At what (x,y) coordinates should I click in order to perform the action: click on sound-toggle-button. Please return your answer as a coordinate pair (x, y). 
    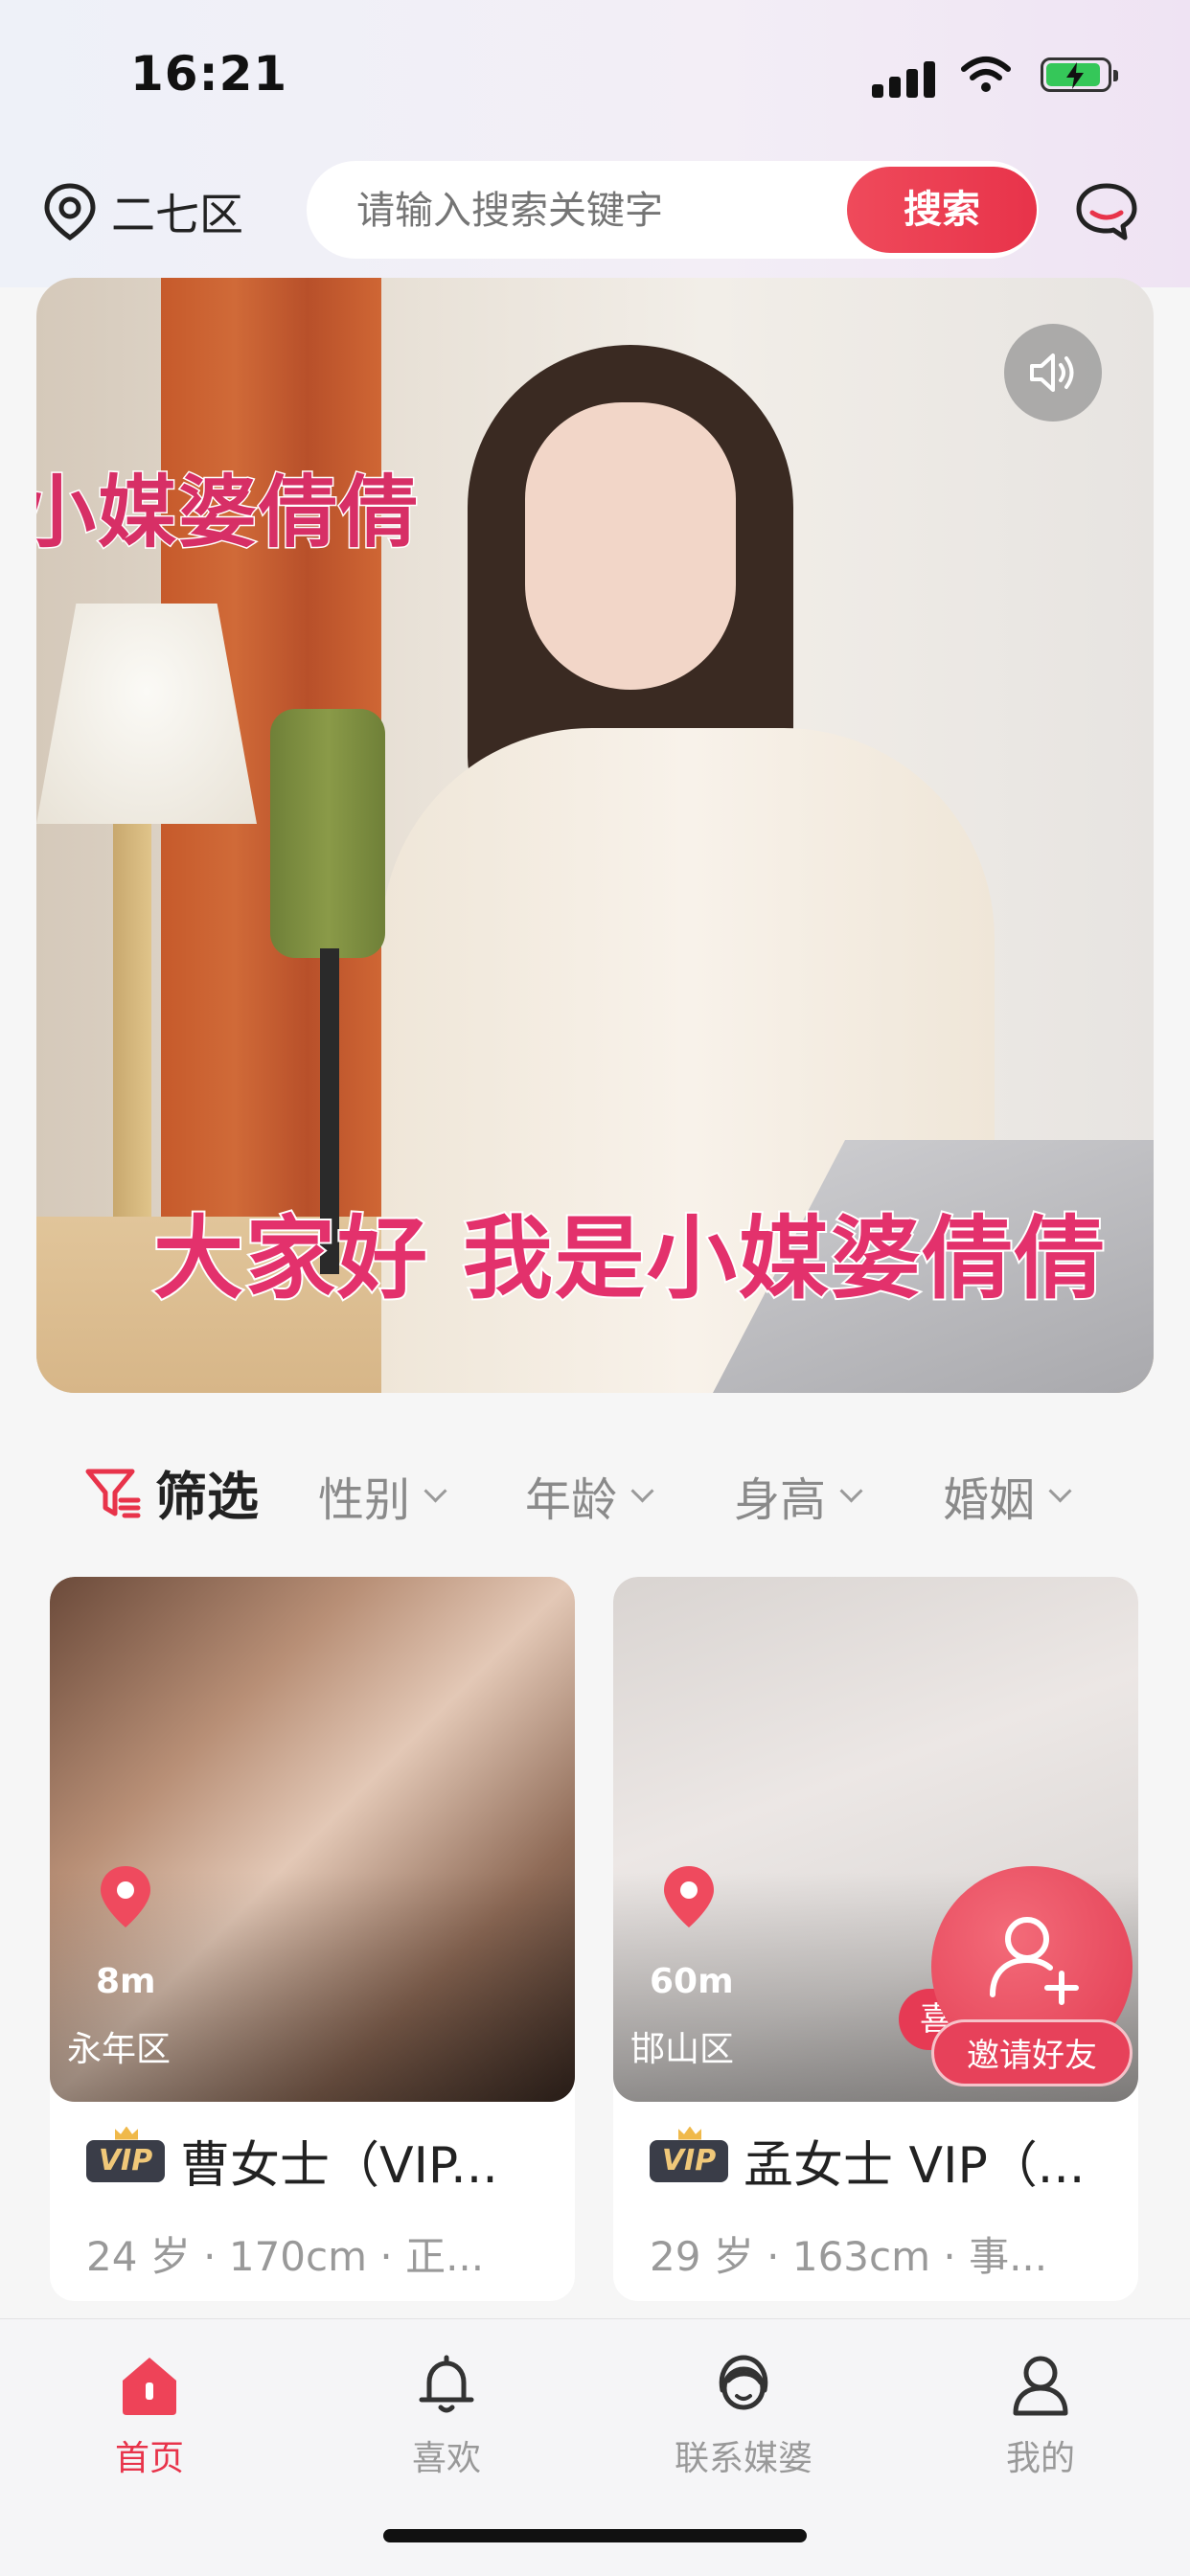
    Looking at the image, I should click on (1053, 373).